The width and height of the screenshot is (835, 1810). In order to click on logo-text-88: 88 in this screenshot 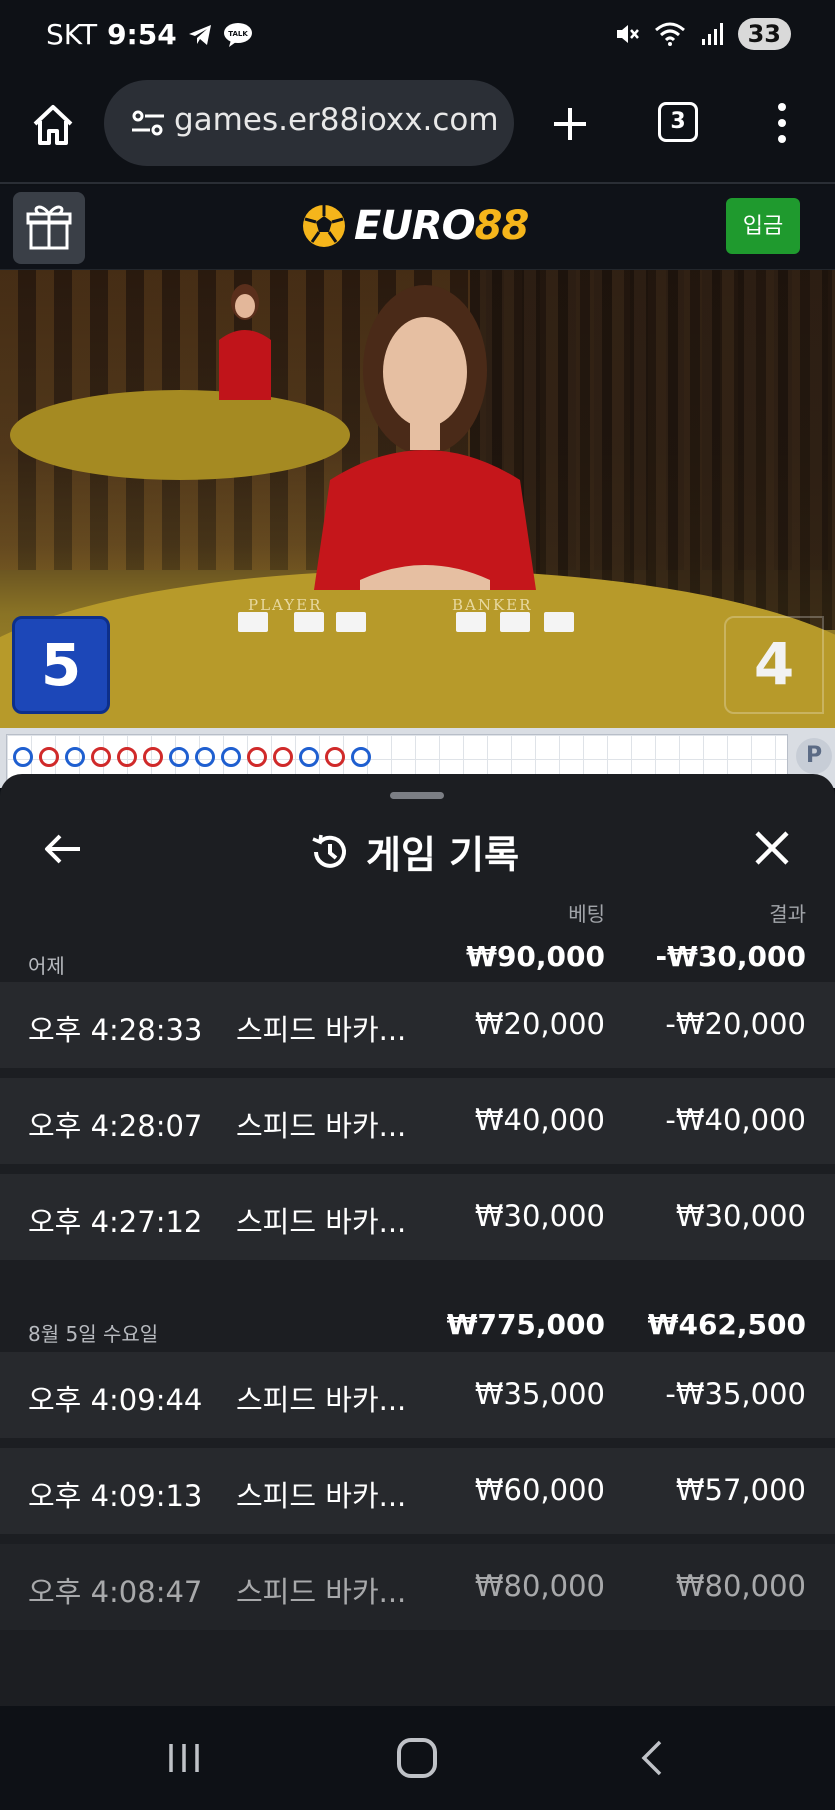, I will do `click(502, 226)`.